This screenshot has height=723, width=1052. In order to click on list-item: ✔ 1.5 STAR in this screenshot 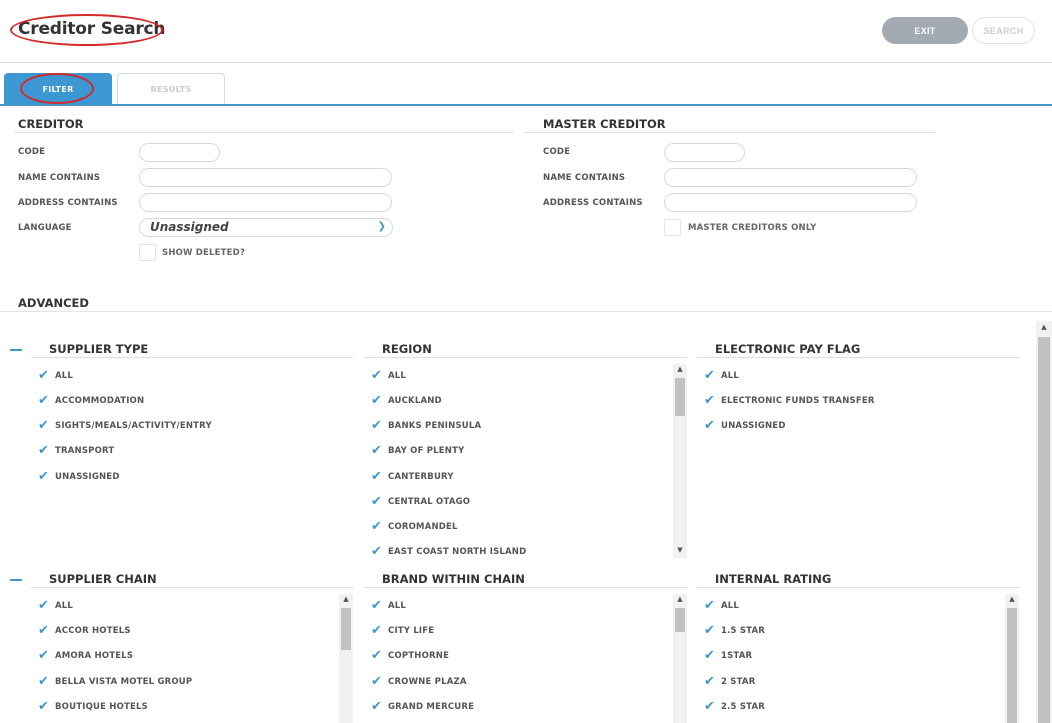, I will do `click(734, 631)`.